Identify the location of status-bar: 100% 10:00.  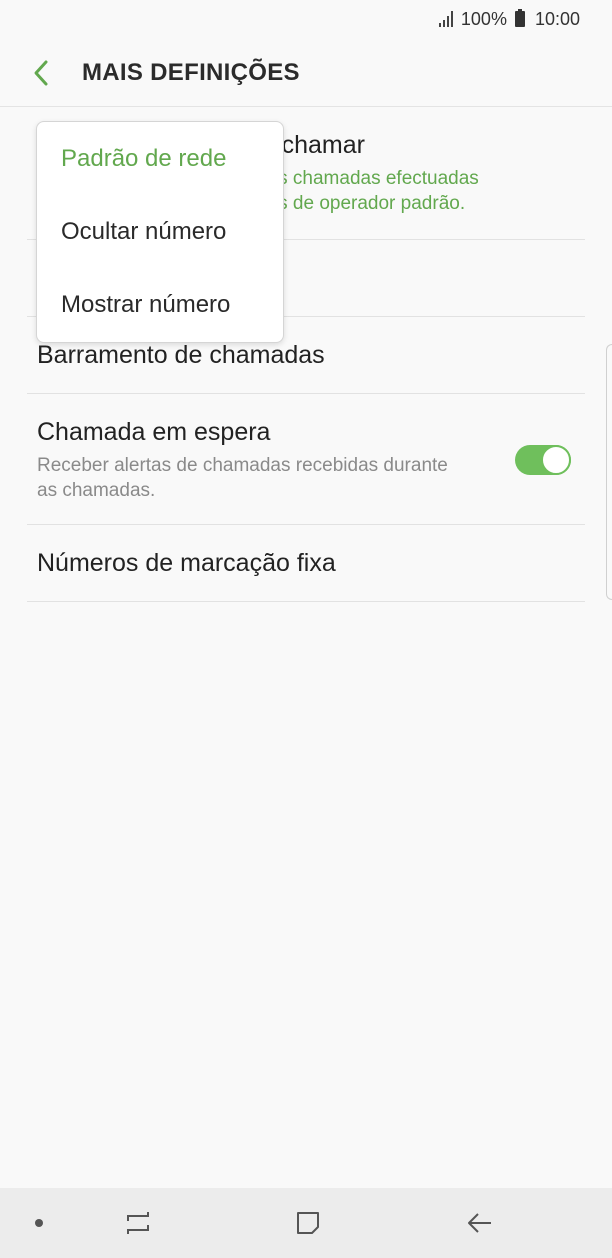
(306, 19).